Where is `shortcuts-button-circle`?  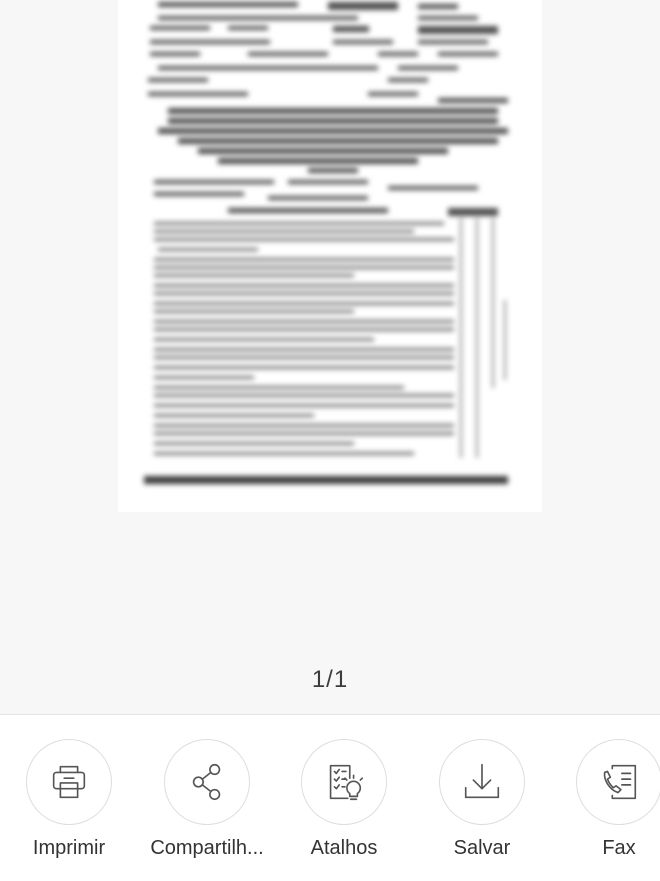 shortcuts-button-circle is located at coordinates (344, 782).